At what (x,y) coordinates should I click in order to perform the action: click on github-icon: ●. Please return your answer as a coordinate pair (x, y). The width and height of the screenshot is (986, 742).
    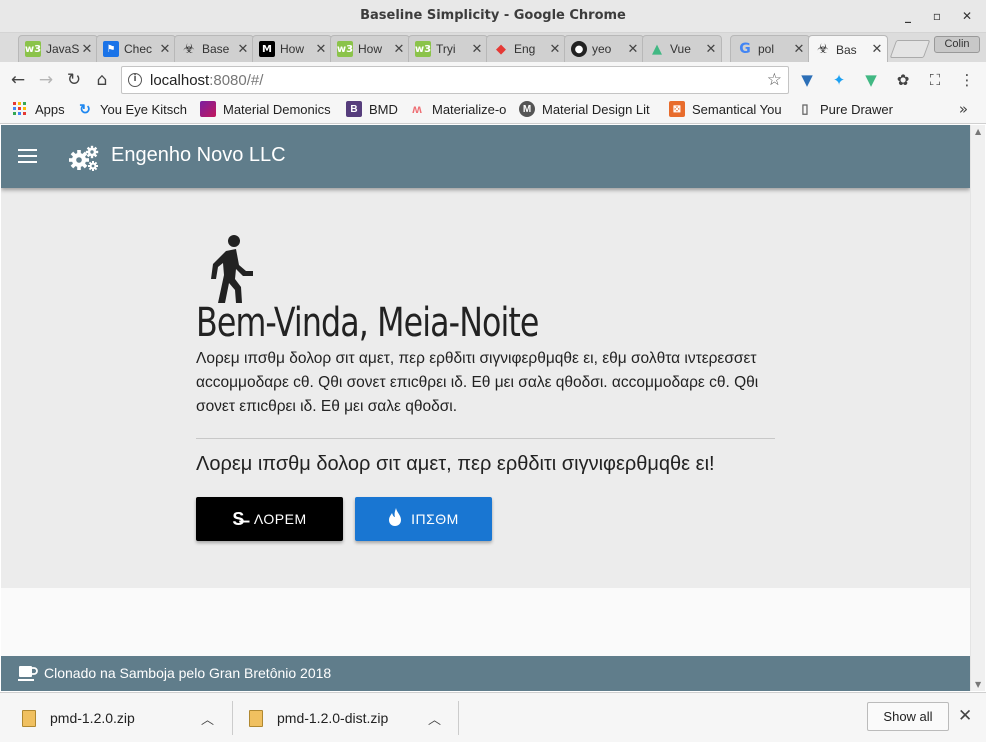
    Looking at the image, I should click on (579, 49).